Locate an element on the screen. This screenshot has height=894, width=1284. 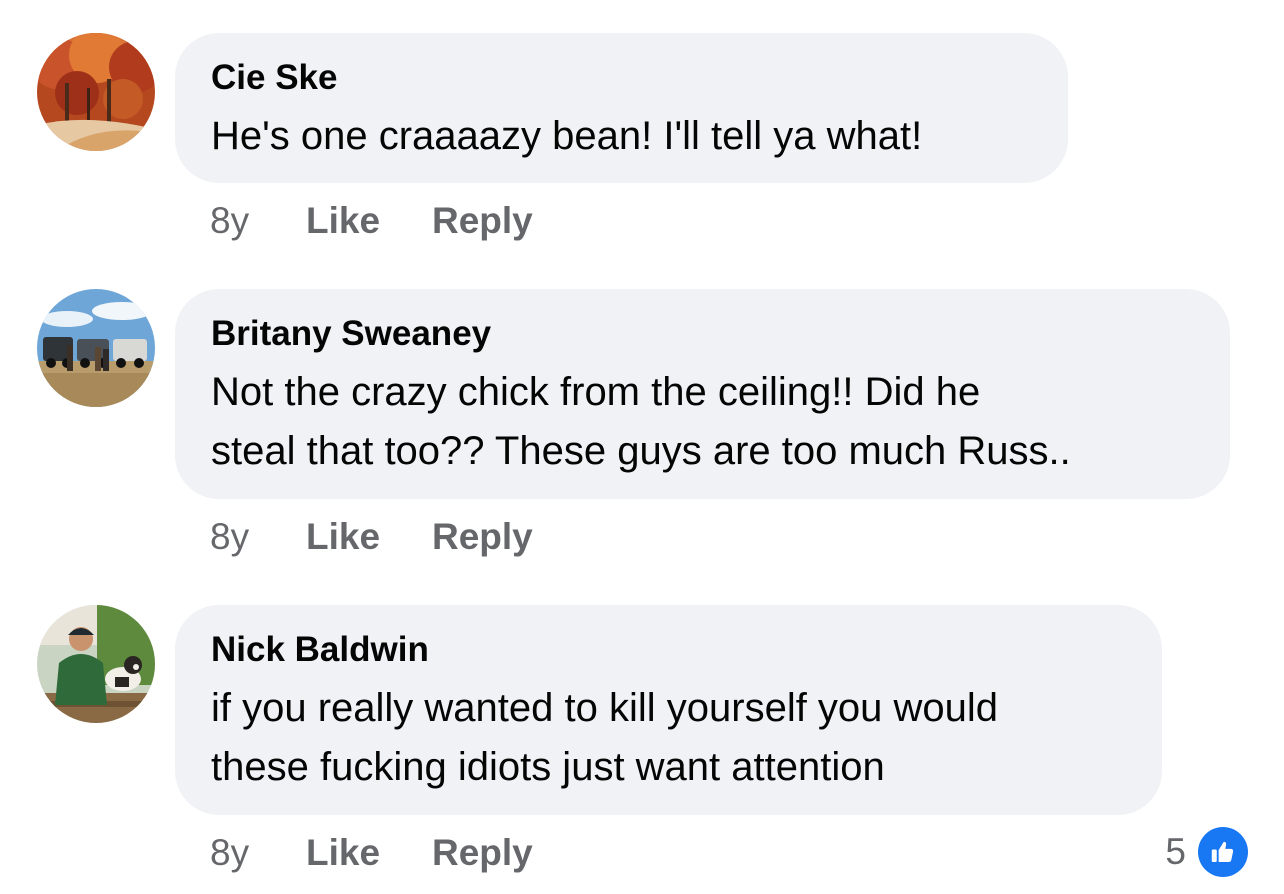
reaction-count: 5 is located at coordinates (1175, 852).